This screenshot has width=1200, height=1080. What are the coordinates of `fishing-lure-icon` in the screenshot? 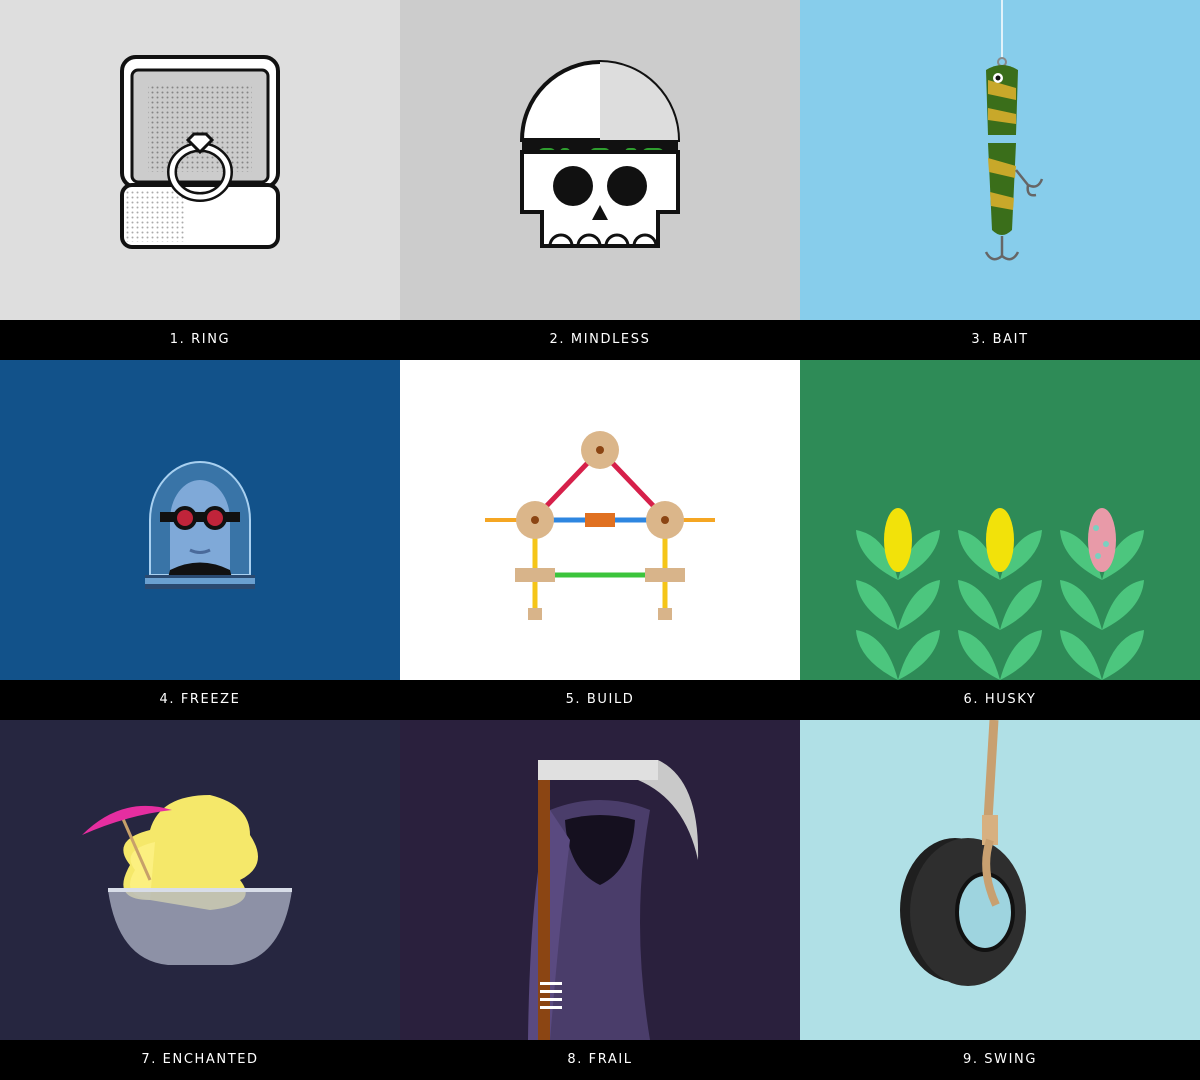 It's located at (1014, 130).